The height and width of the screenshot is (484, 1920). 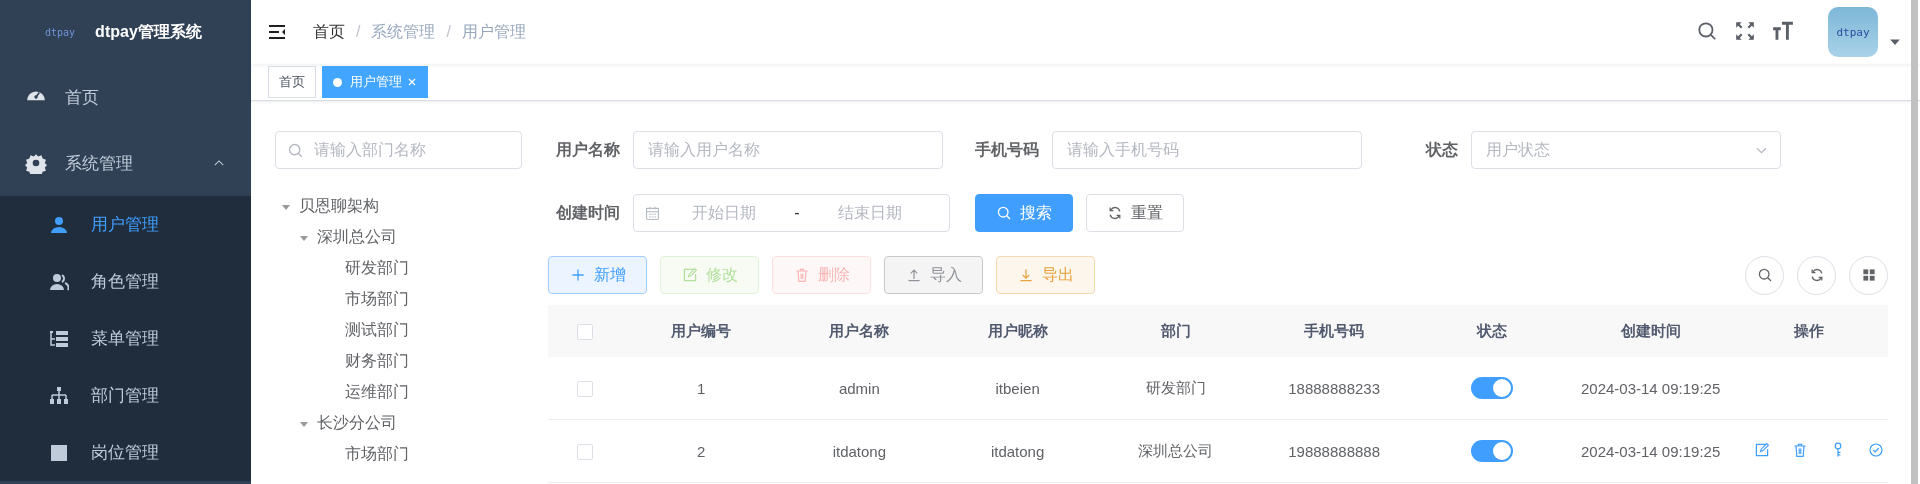 I want to click on search-field: 请输入部门名称, so click(x=398, y=150).